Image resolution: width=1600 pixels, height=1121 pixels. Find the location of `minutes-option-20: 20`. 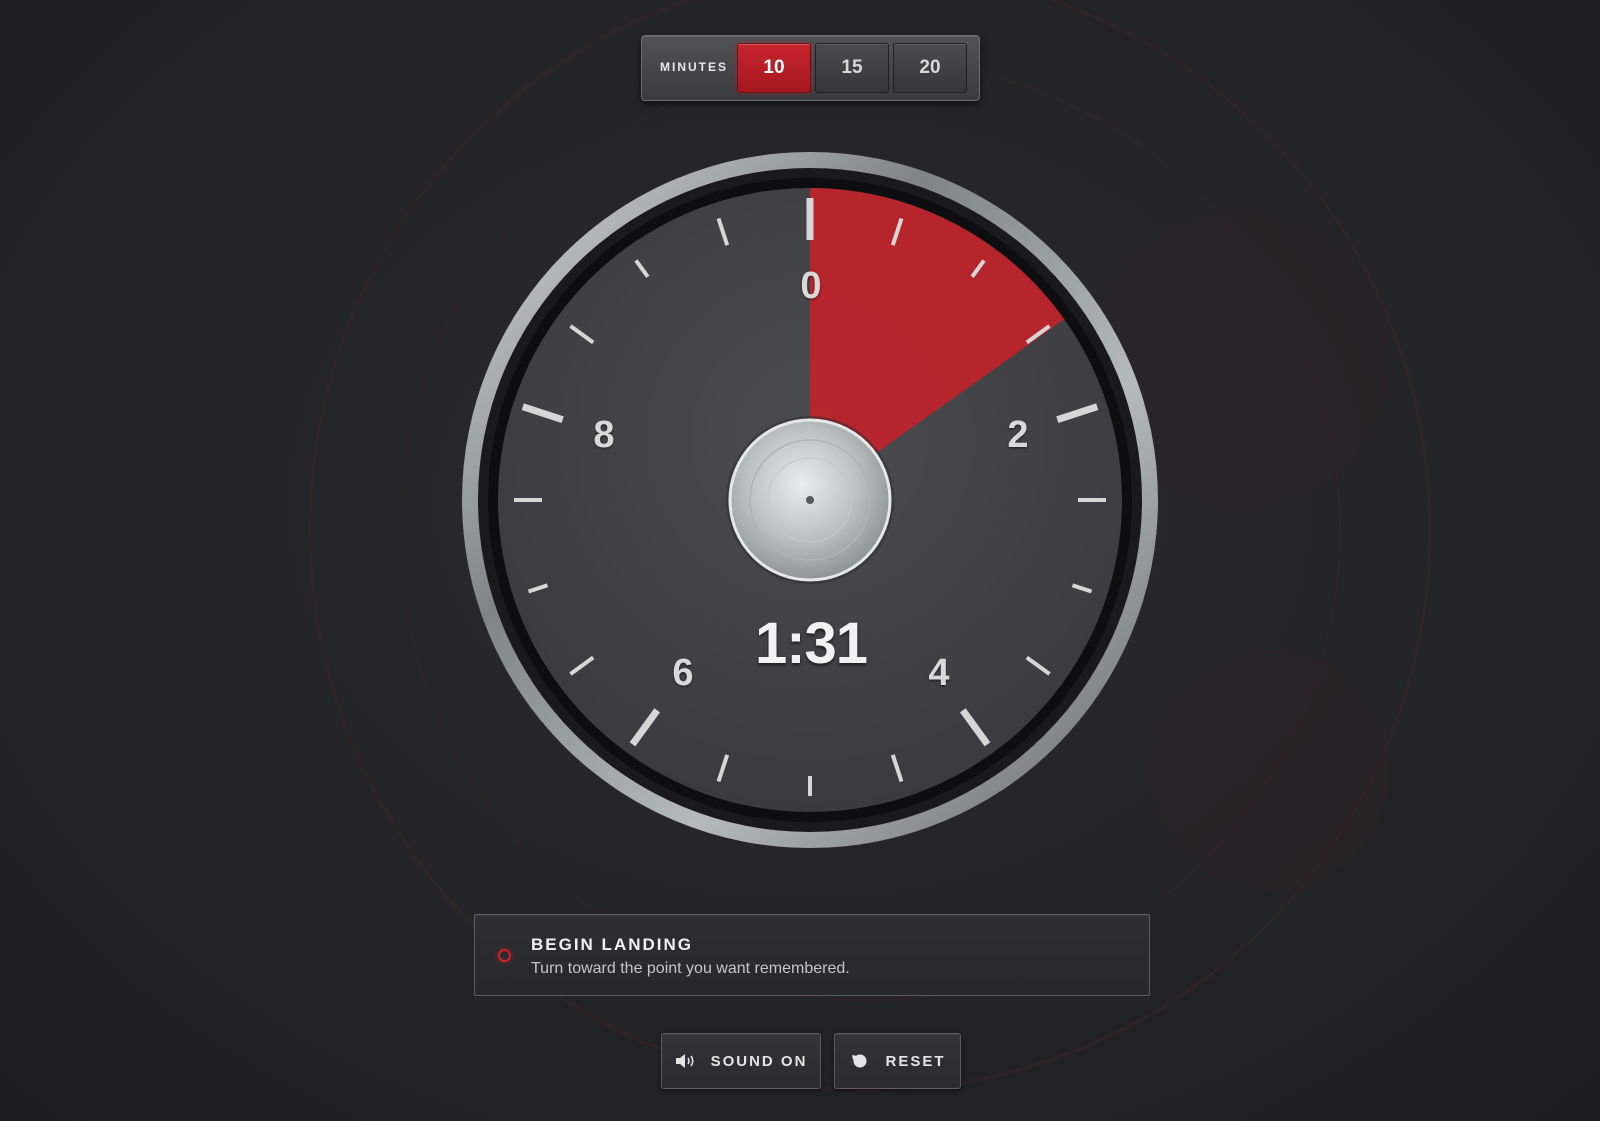

minutes-option-20: 20 is located at coordinates (930, 68).